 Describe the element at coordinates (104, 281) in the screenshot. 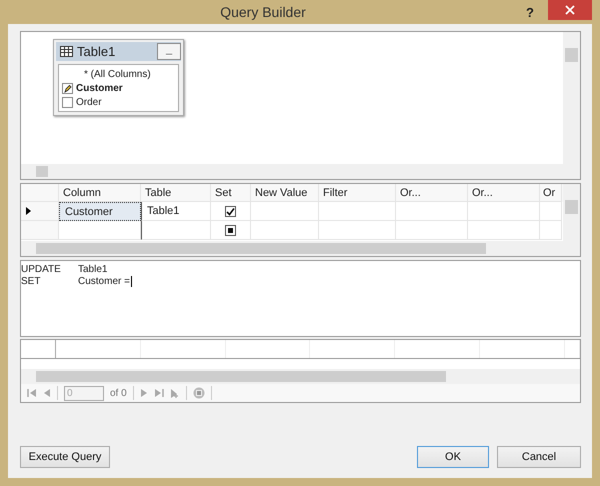

I see `sql-text: Customer =` at that location.